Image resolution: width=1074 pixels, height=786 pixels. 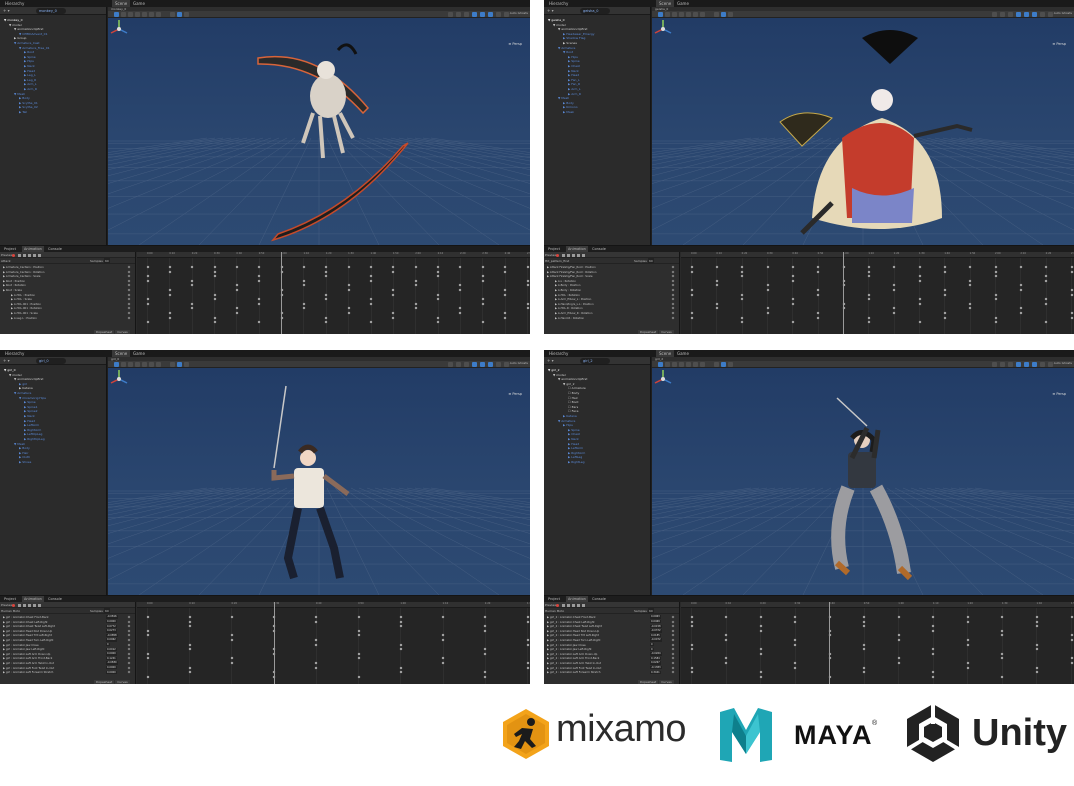 I want to click on property-value-field: 0.1584, so click(x=655, y=658).